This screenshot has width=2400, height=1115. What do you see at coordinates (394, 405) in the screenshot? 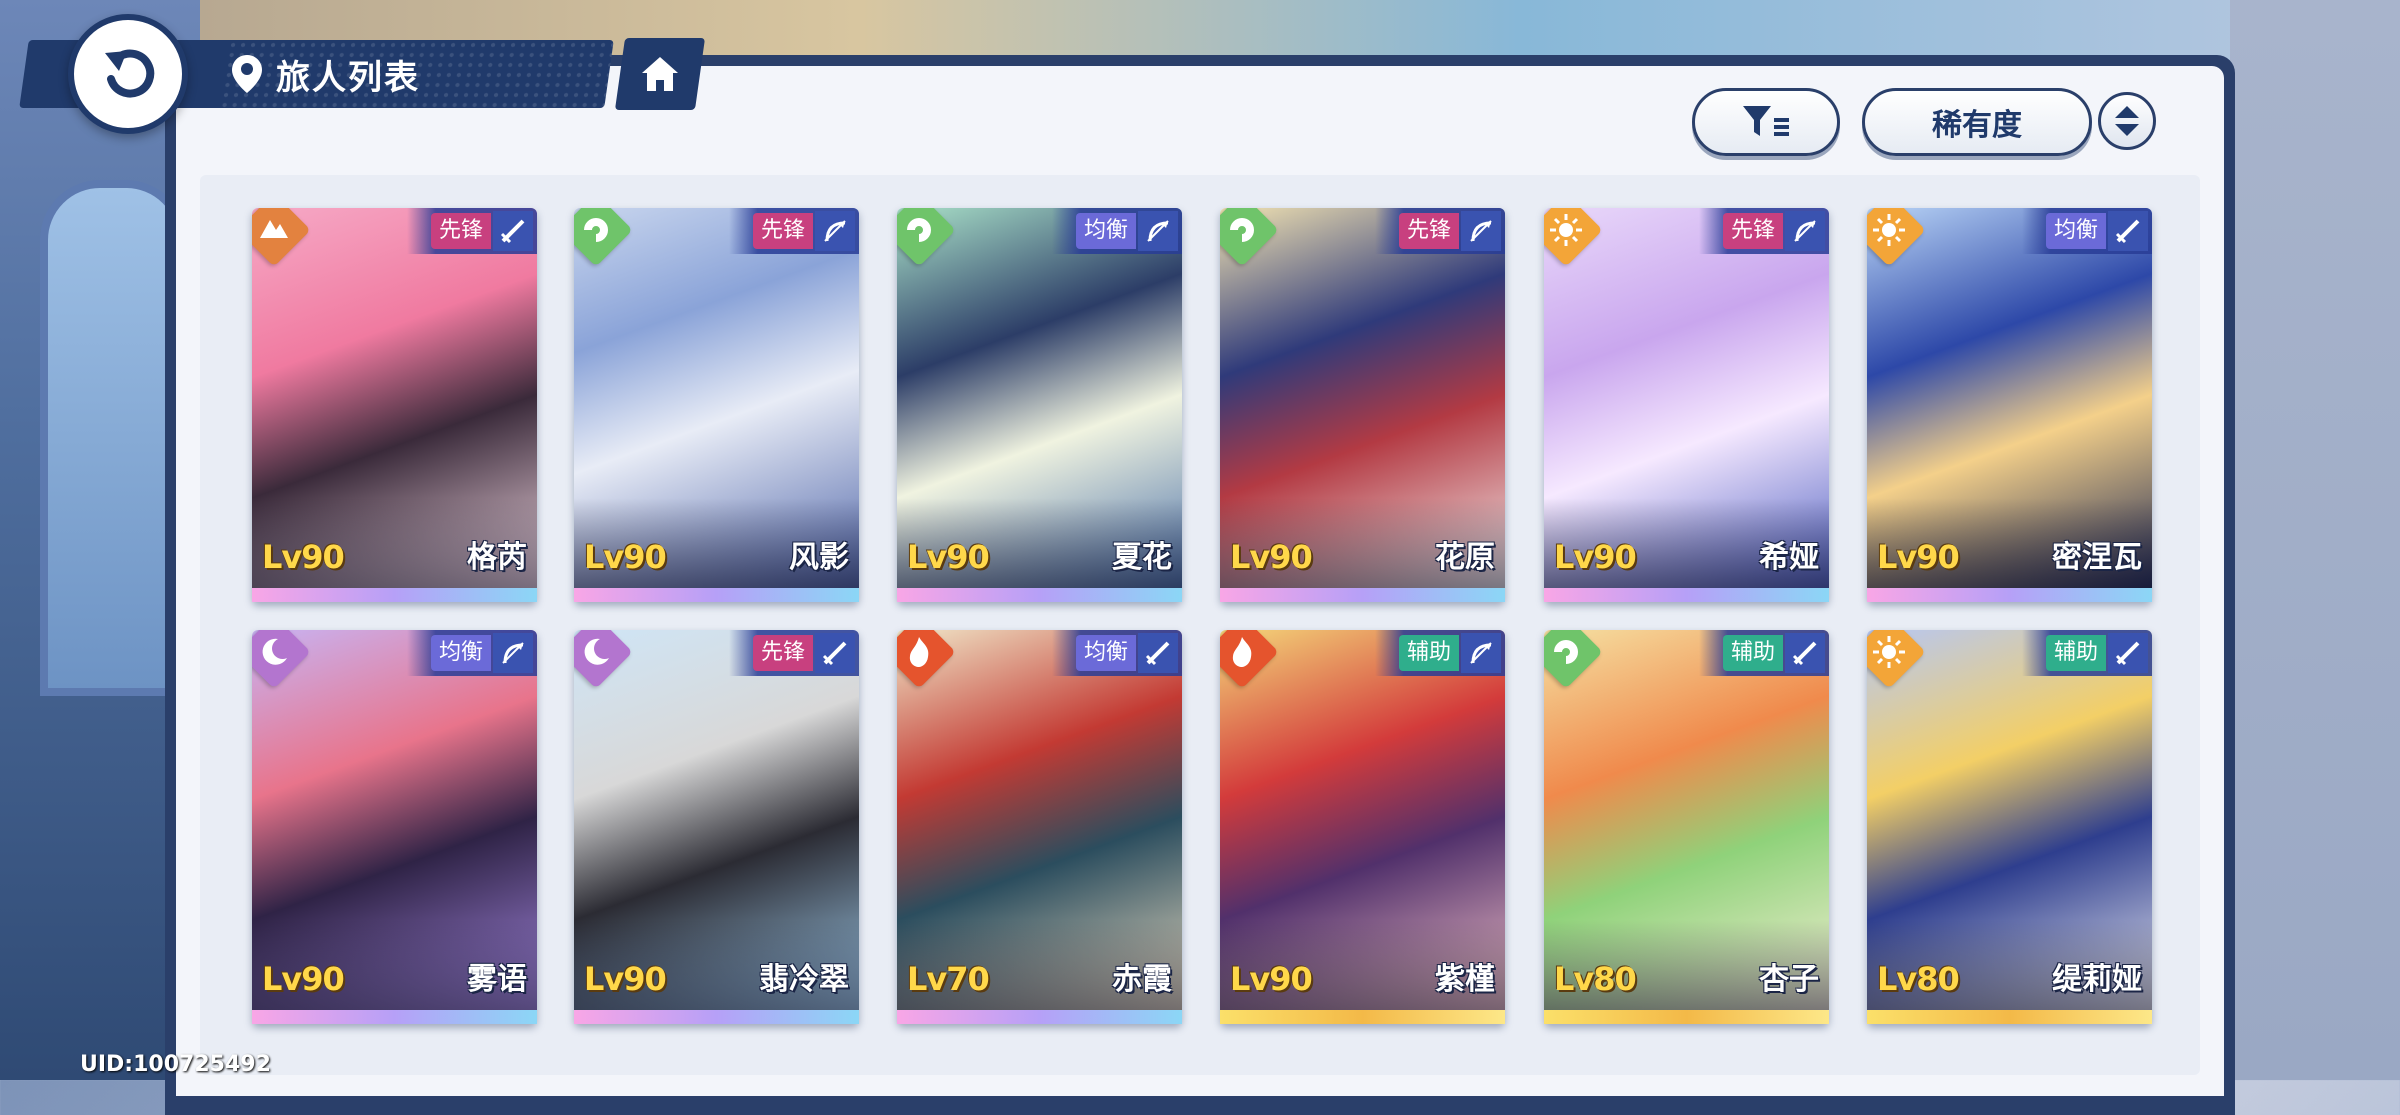
I see `character-card: 先锋 Lv90 格芮` at bounding box center [394, 405].